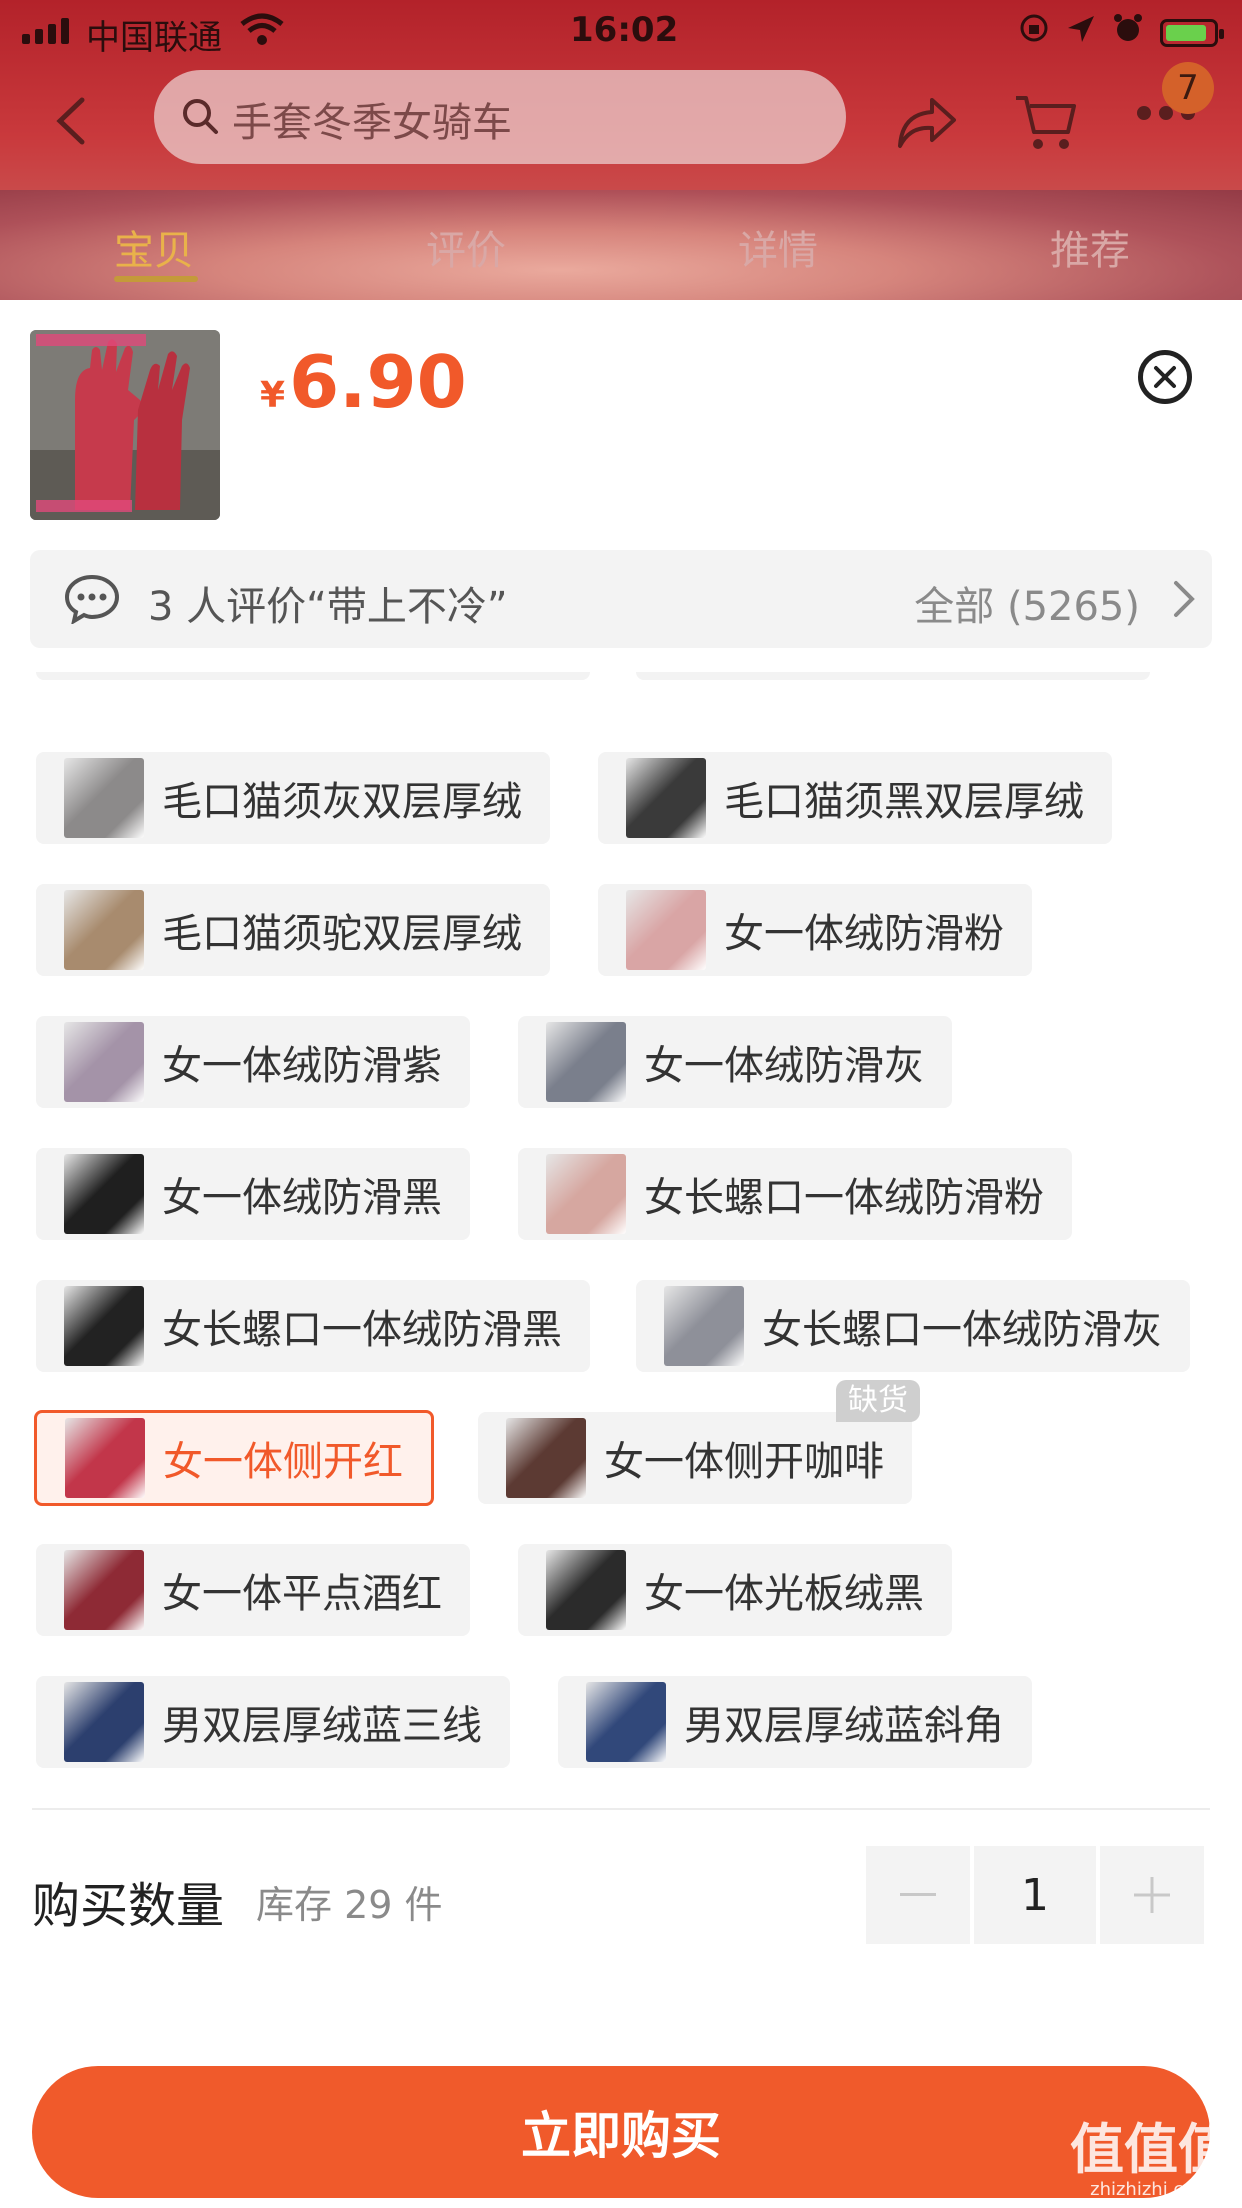 This screenshot has height=2208, width=1242. I want to click on tab-reviews: 评价, so click(466, 247).